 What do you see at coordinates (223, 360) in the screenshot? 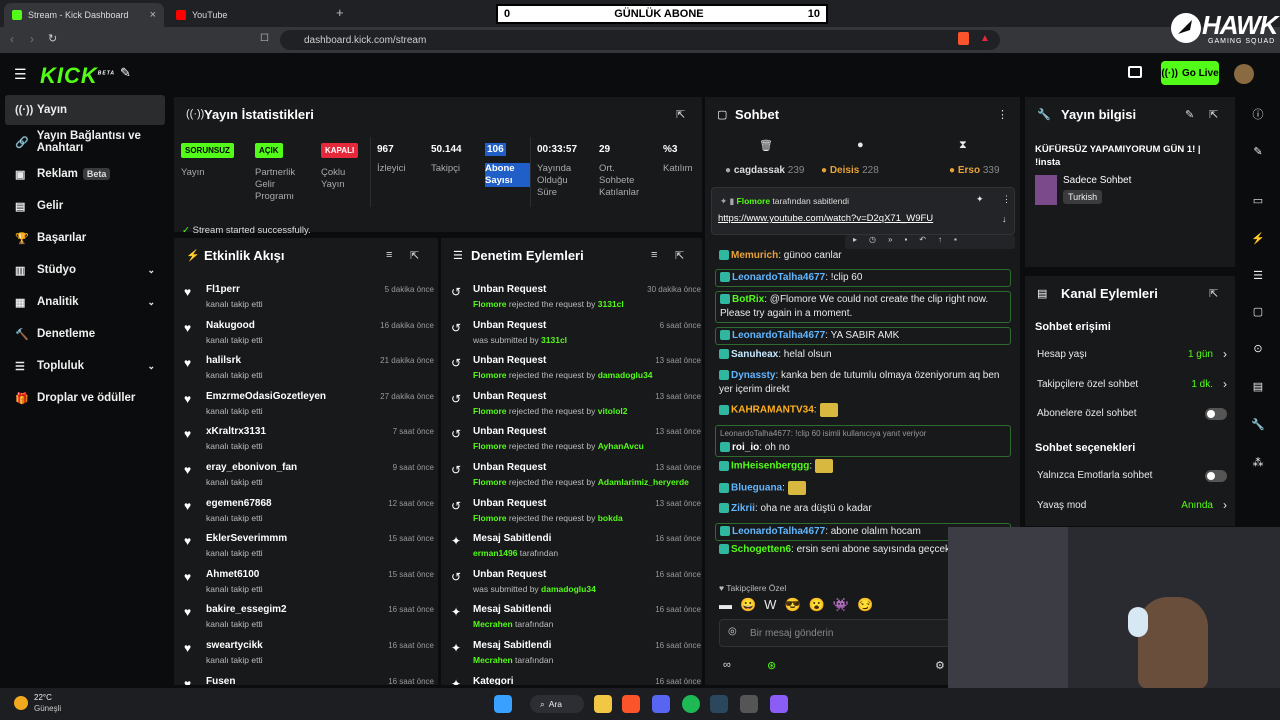
I see `activity-user: halilsrk` at bounding box center [223, 360].